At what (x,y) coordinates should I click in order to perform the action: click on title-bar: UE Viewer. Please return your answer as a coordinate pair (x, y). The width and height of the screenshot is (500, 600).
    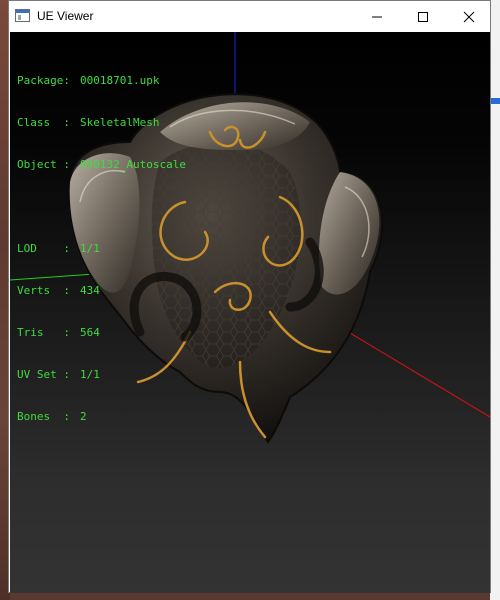
    Looking at the image, I should click on (249, 16).